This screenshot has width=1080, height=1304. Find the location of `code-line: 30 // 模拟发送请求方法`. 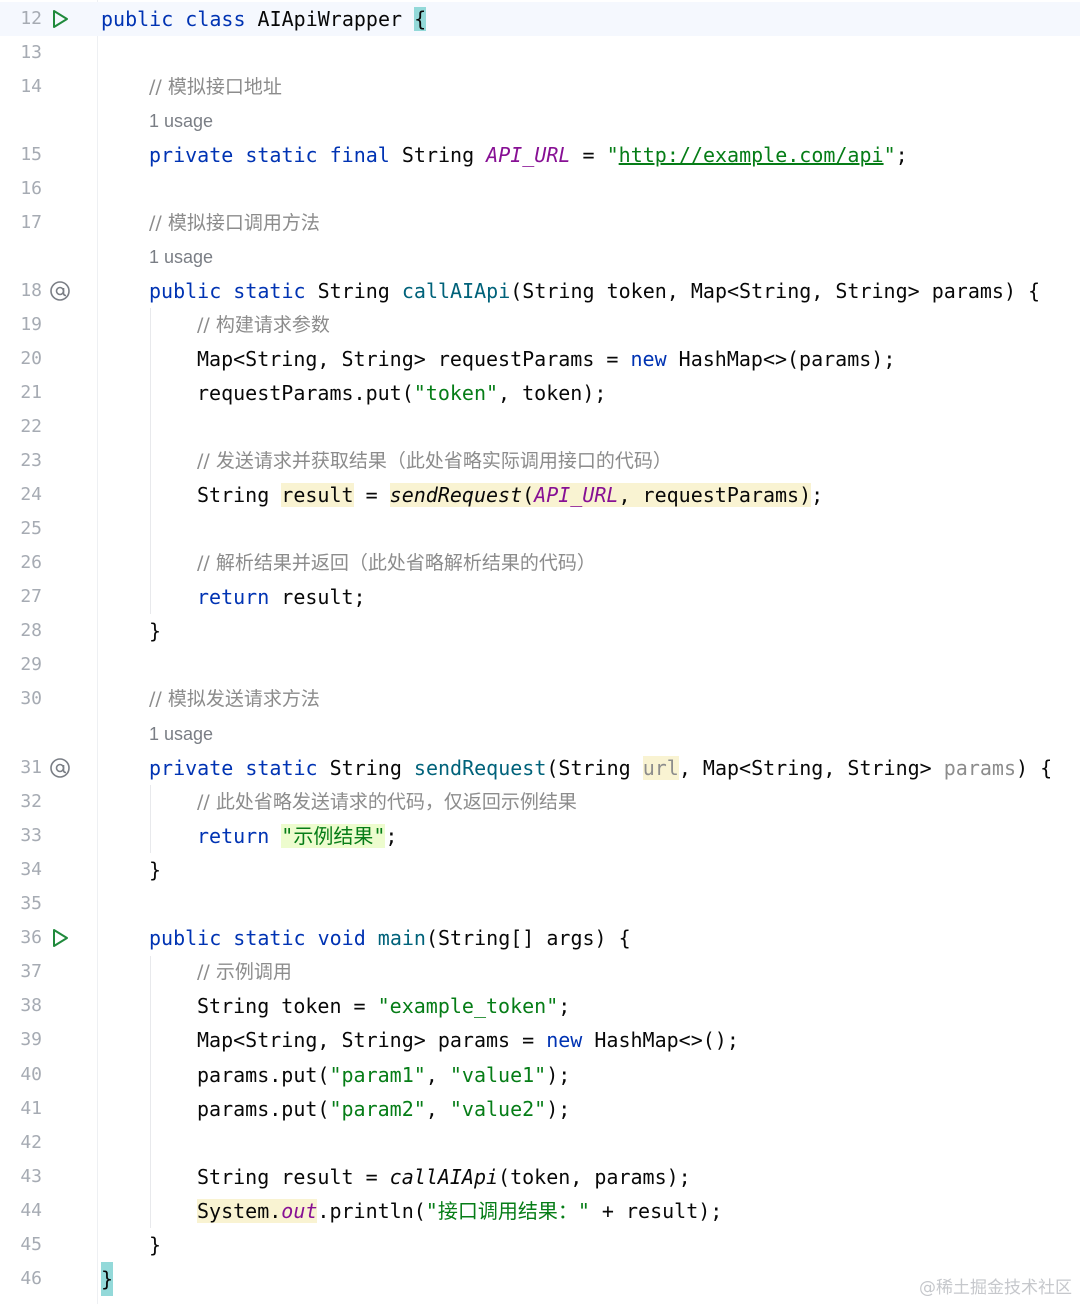

code-line: 30 // 模拟发送请求方法 is located at coordinates (540, 699).